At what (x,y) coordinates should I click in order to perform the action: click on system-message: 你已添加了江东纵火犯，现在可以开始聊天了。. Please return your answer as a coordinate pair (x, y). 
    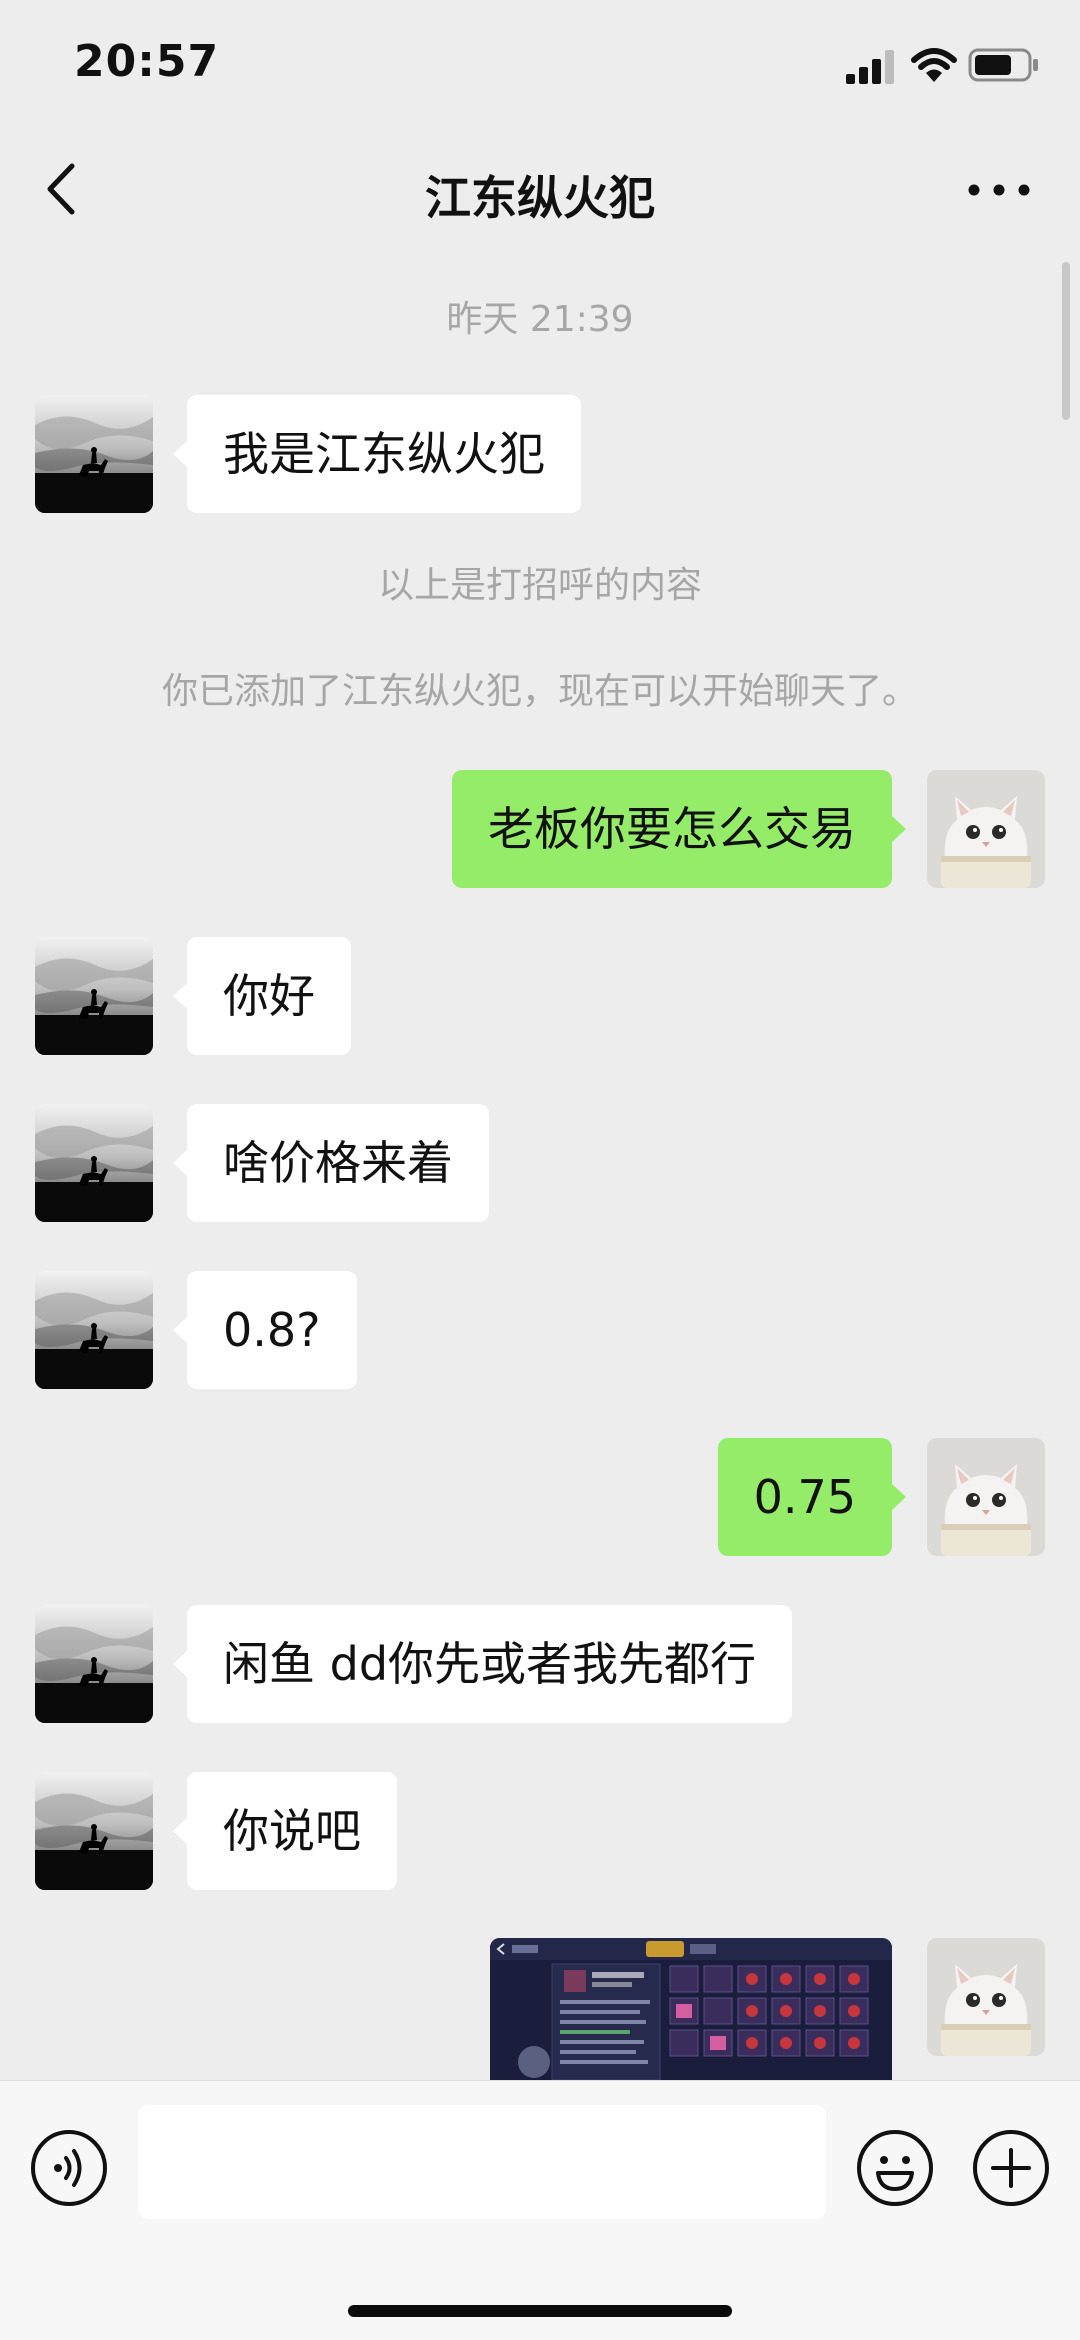
    Looking at the image, I should click on (539, 691).